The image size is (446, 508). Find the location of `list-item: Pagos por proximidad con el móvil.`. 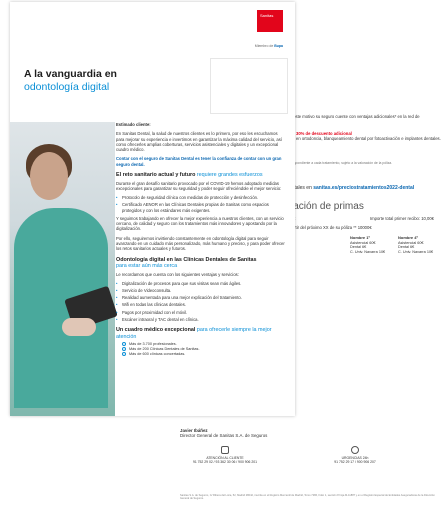

list-item: Pagos por proximidad con el móvil. is located at coordinates (201, 312).